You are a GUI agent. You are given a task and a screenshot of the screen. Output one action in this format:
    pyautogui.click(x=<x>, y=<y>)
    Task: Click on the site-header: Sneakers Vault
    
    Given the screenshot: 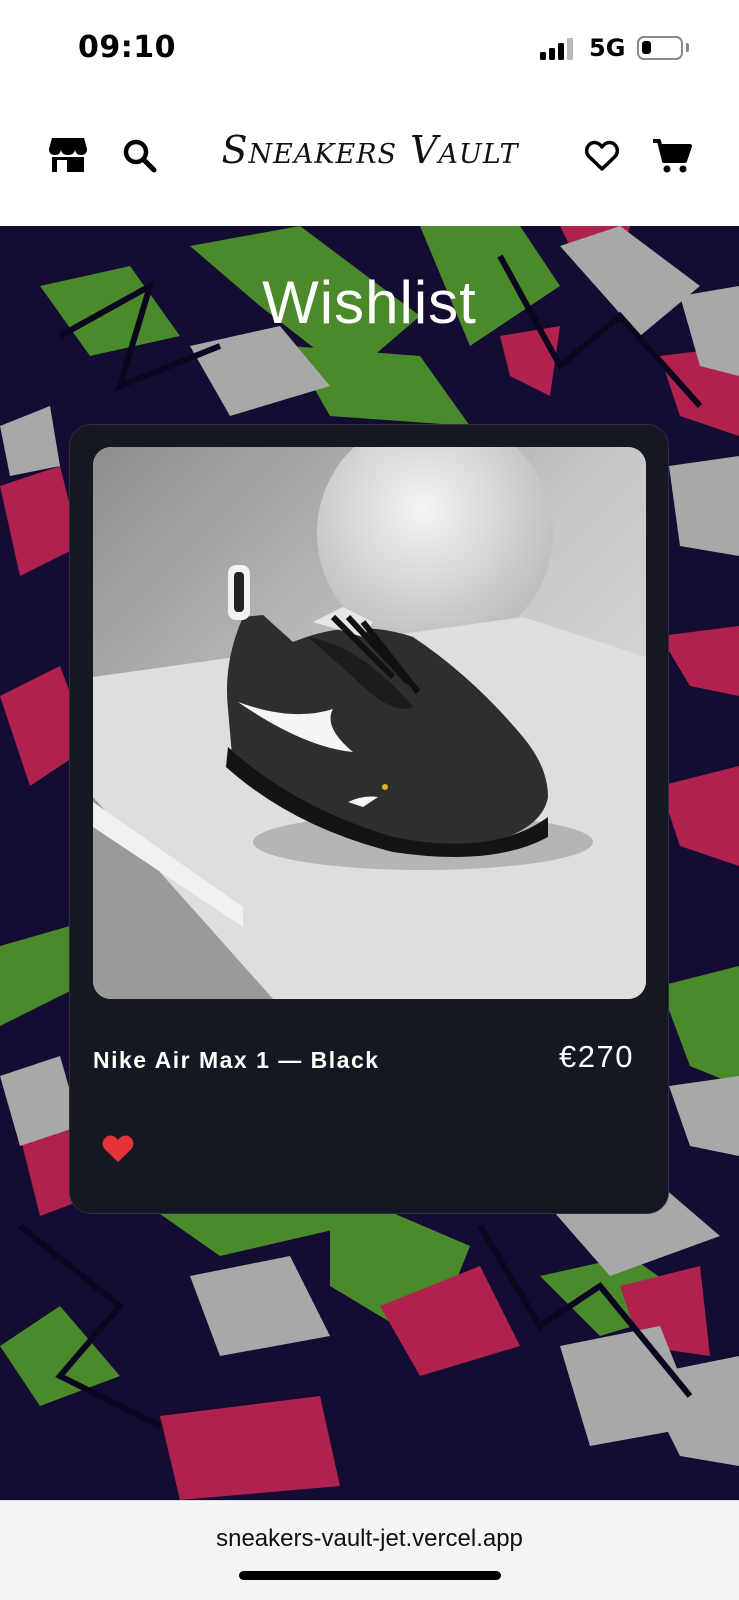 What is the action you would take?
    pyautogui.click(x=369, y=163)
    